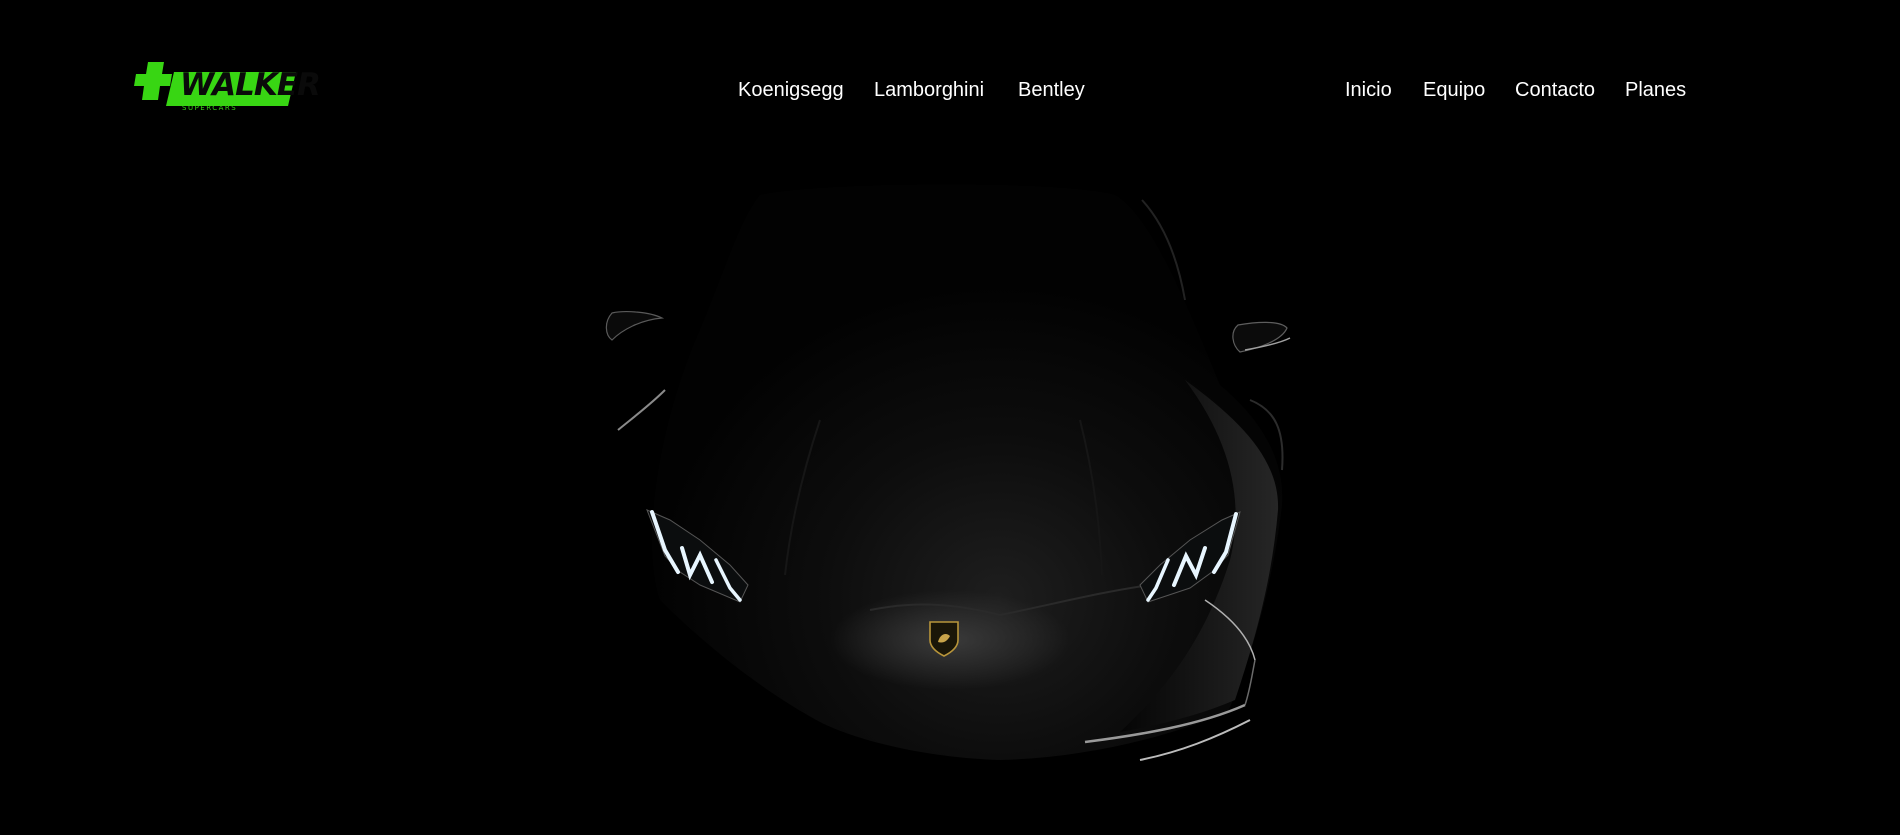 Image resolution: width=1900 pixels, height=835 pixels. What do you see at coordinates (791, 90) in the screenshot?
I see `nav-link-koenigsegg: Koenigsegg` at bounding box center [791, 90].